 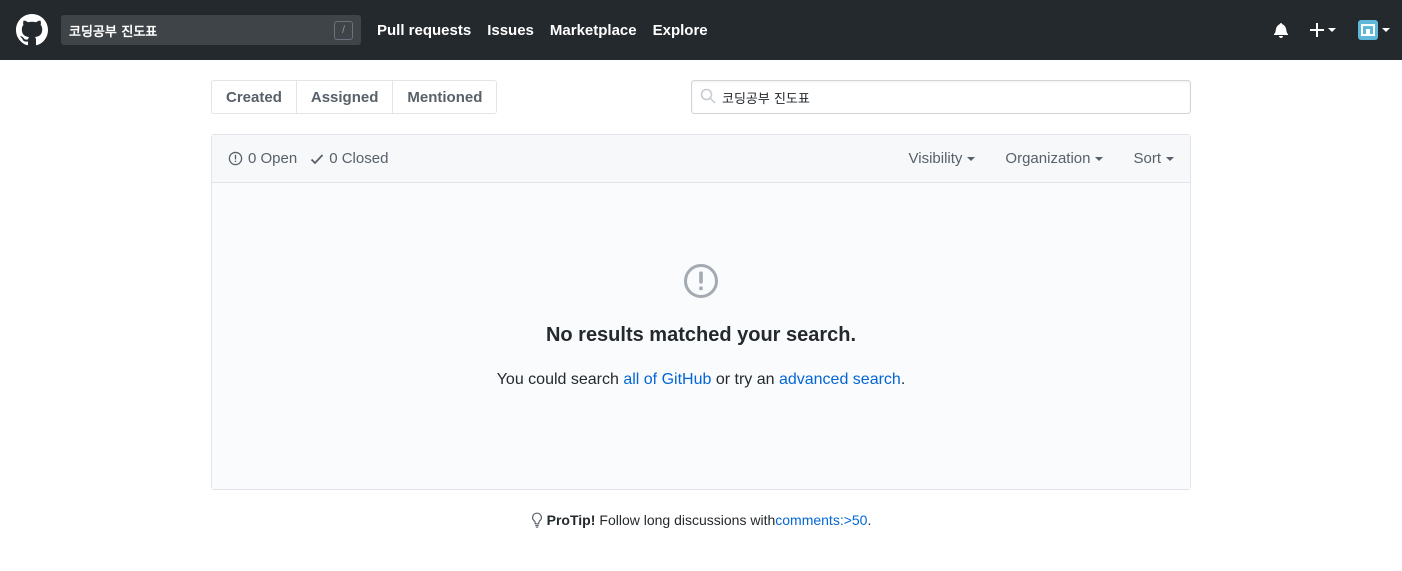 I want to click on light-bulb-icon, so click(x=536, y=520).